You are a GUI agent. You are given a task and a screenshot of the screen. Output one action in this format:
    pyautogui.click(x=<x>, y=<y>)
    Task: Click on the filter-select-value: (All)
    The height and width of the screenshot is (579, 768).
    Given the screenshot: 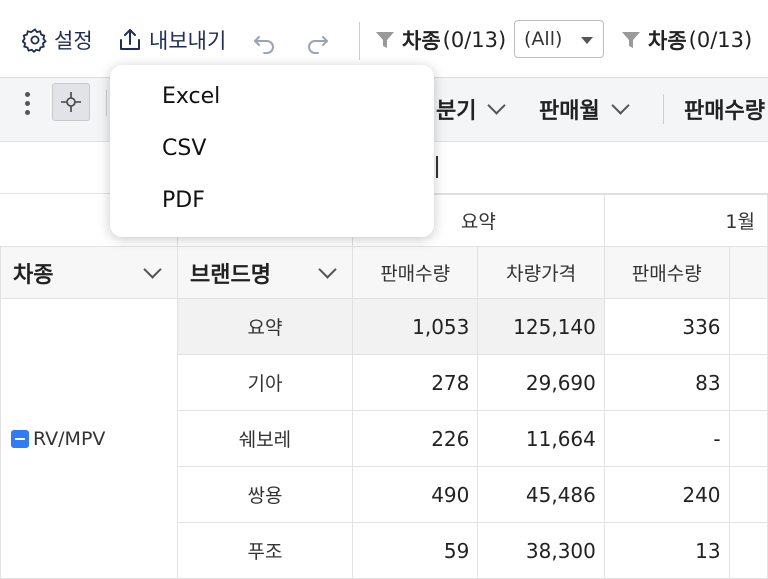 What is the action you would take?
    pyautogui.click(x=543, y=39)
    